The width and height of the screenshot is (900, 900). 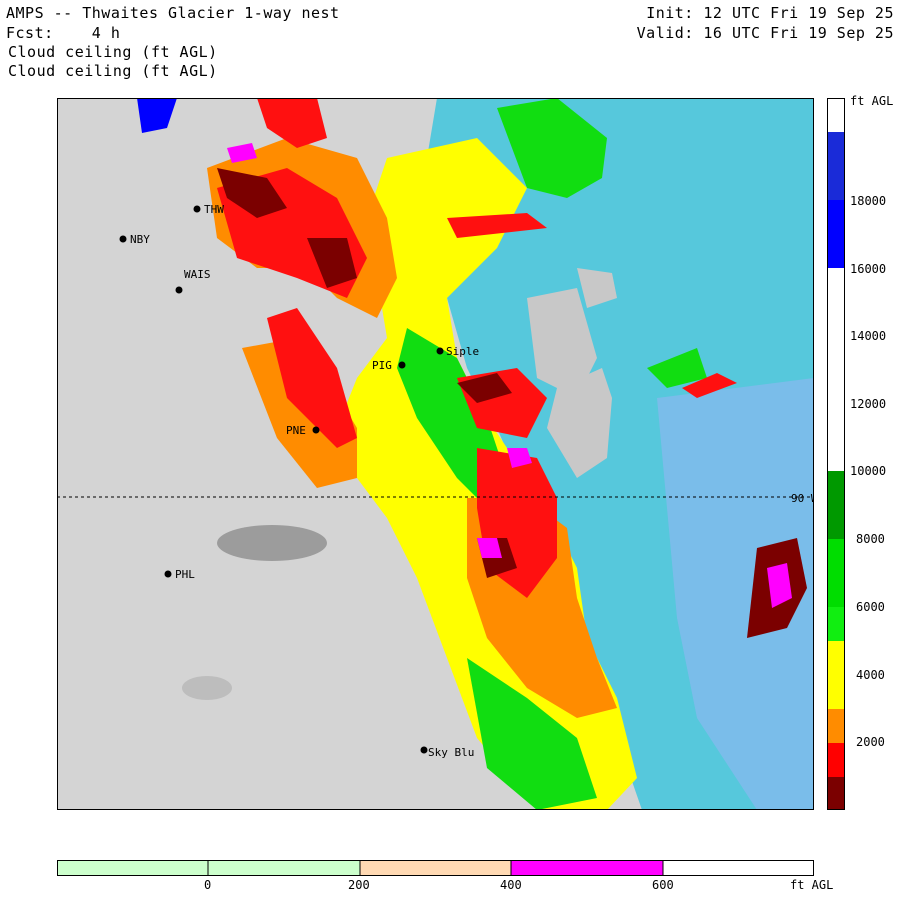 I want to click on colorbar-label: 12000, so click(x=868, y=404).